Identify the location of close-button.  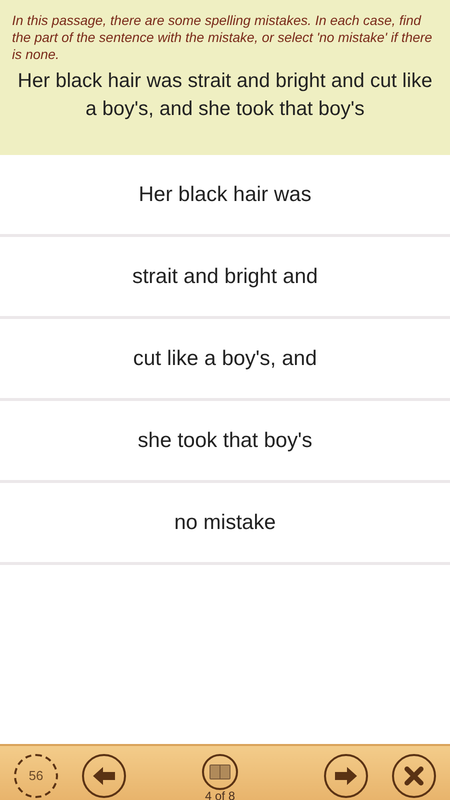
(414, 776).